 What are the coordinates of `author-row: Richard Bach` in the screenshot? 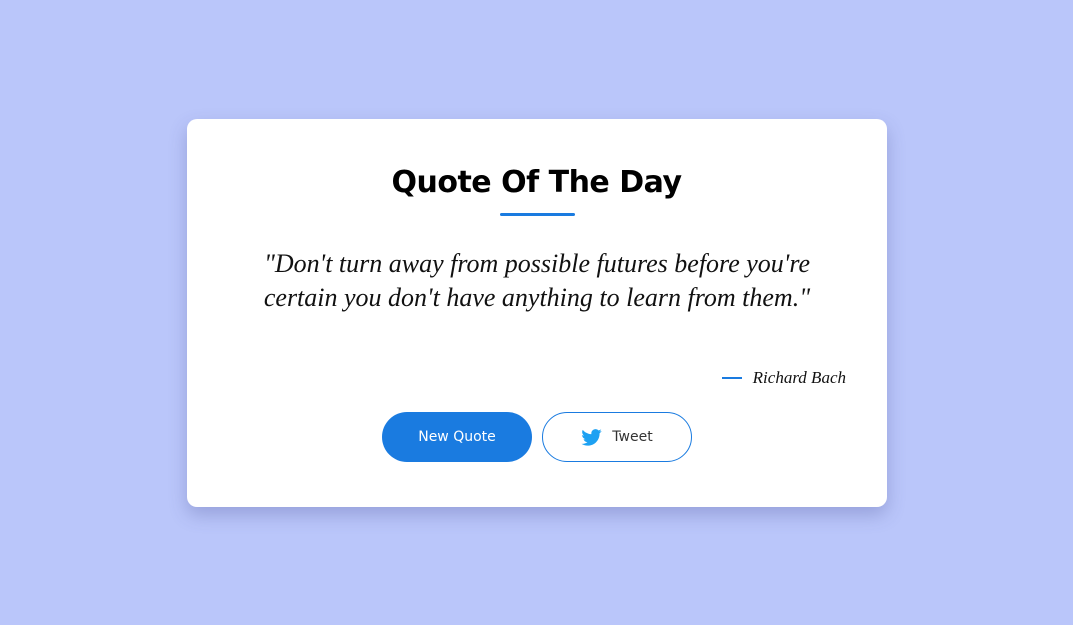 It's located at (783, 378).